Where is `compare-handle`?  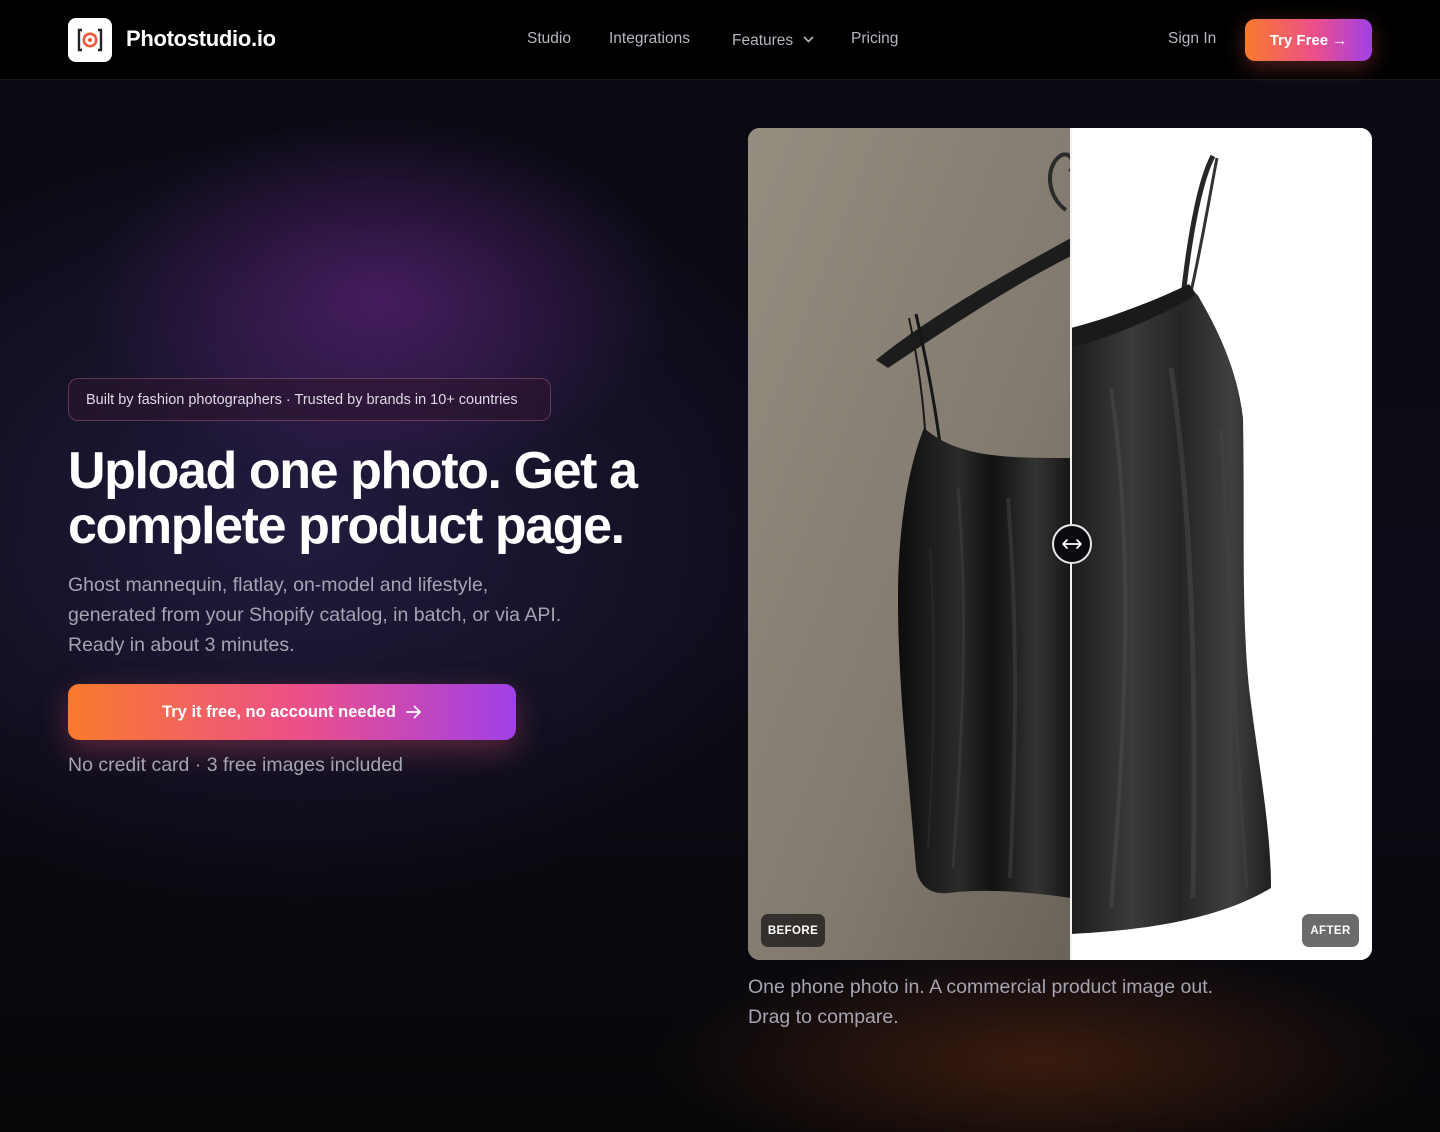
compare-handle is located at coordinates (1072, 544).